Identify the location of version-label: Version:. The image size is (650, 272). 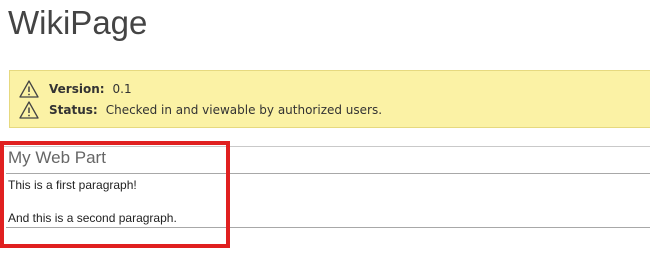
(77, 89).